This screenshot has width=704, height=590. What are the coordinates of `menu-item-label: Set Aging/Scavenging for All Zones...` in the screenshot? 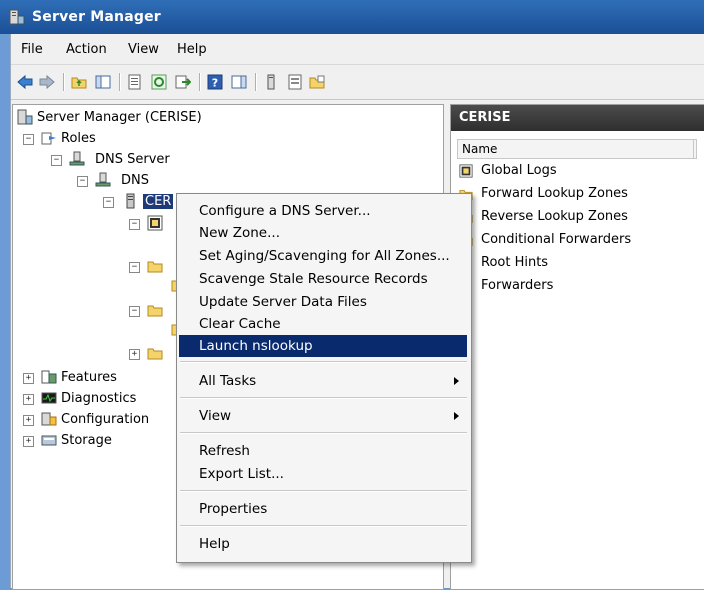 It's located at (324, 256).